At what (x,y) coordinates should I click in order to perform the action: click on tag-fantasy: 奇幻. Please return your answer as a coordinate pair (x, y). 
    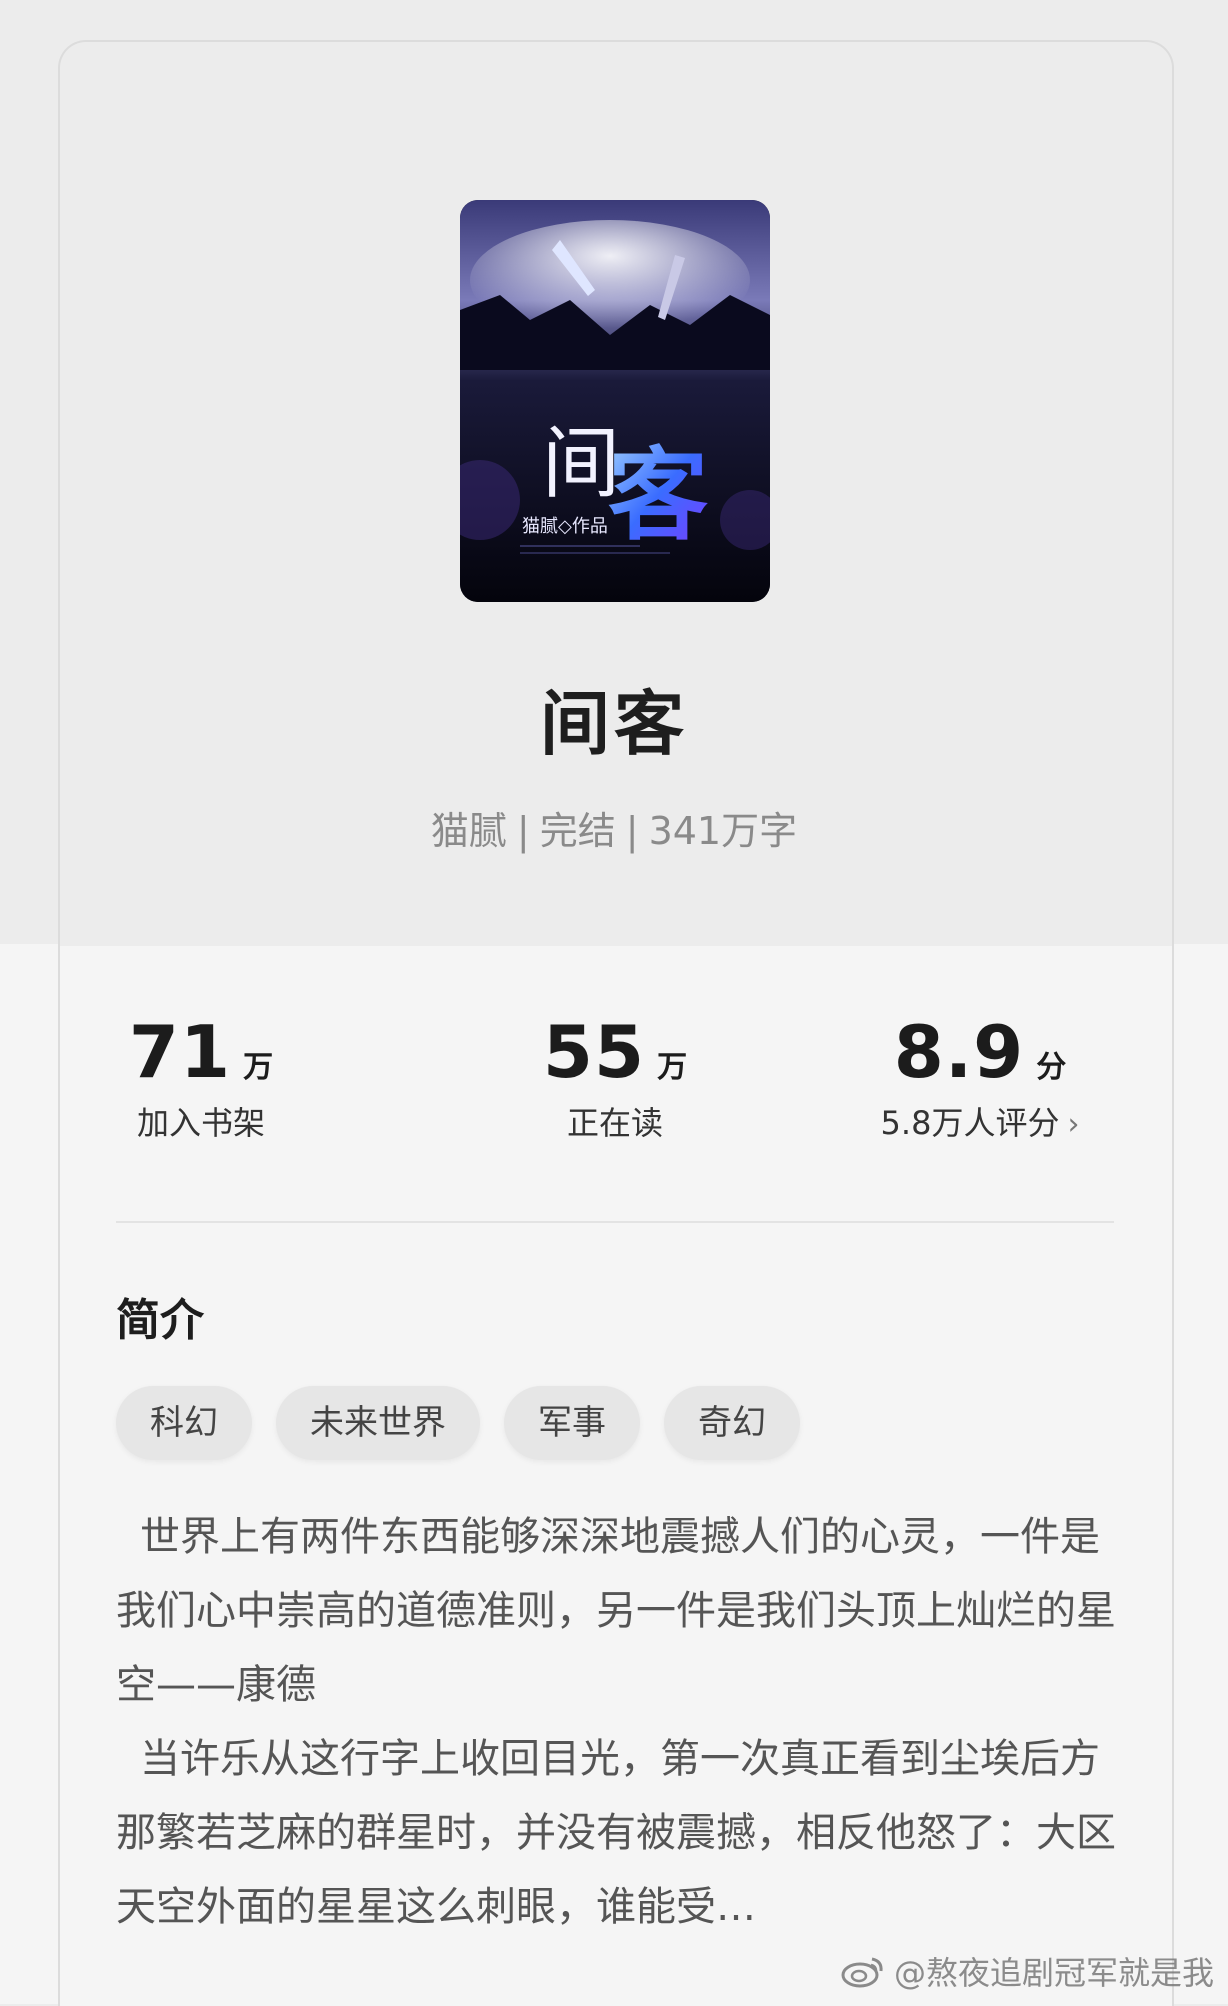
    Looking at the image, I should click on (732, 1423).